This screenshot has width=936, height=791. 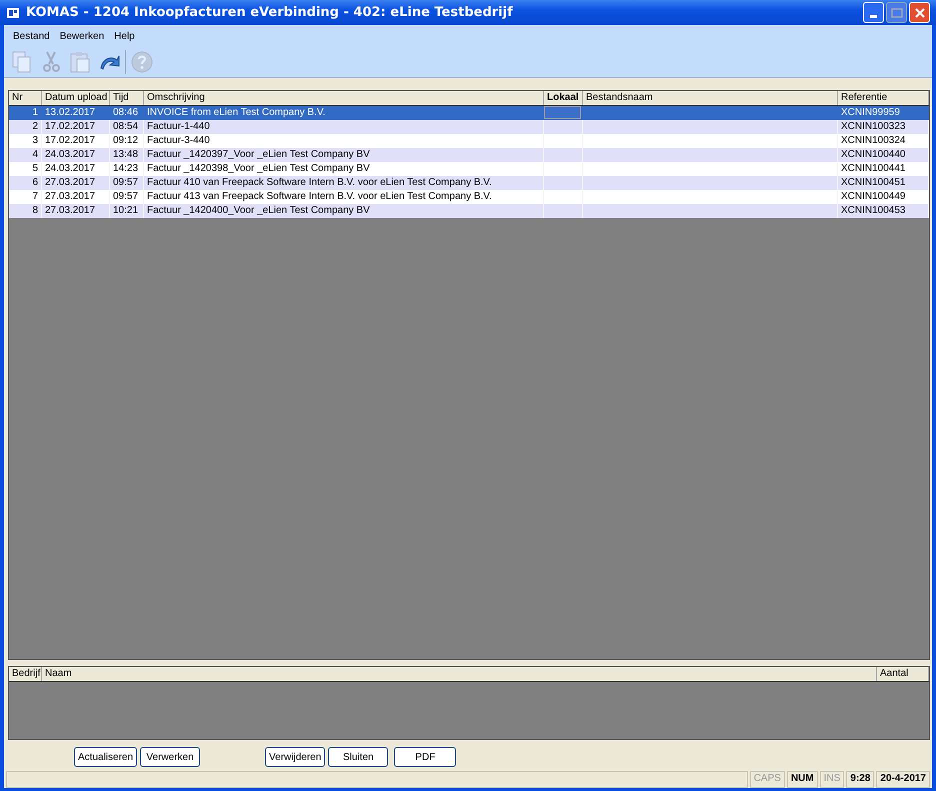 I want to click on column-header: Tijd, so click(x=127, y=98).